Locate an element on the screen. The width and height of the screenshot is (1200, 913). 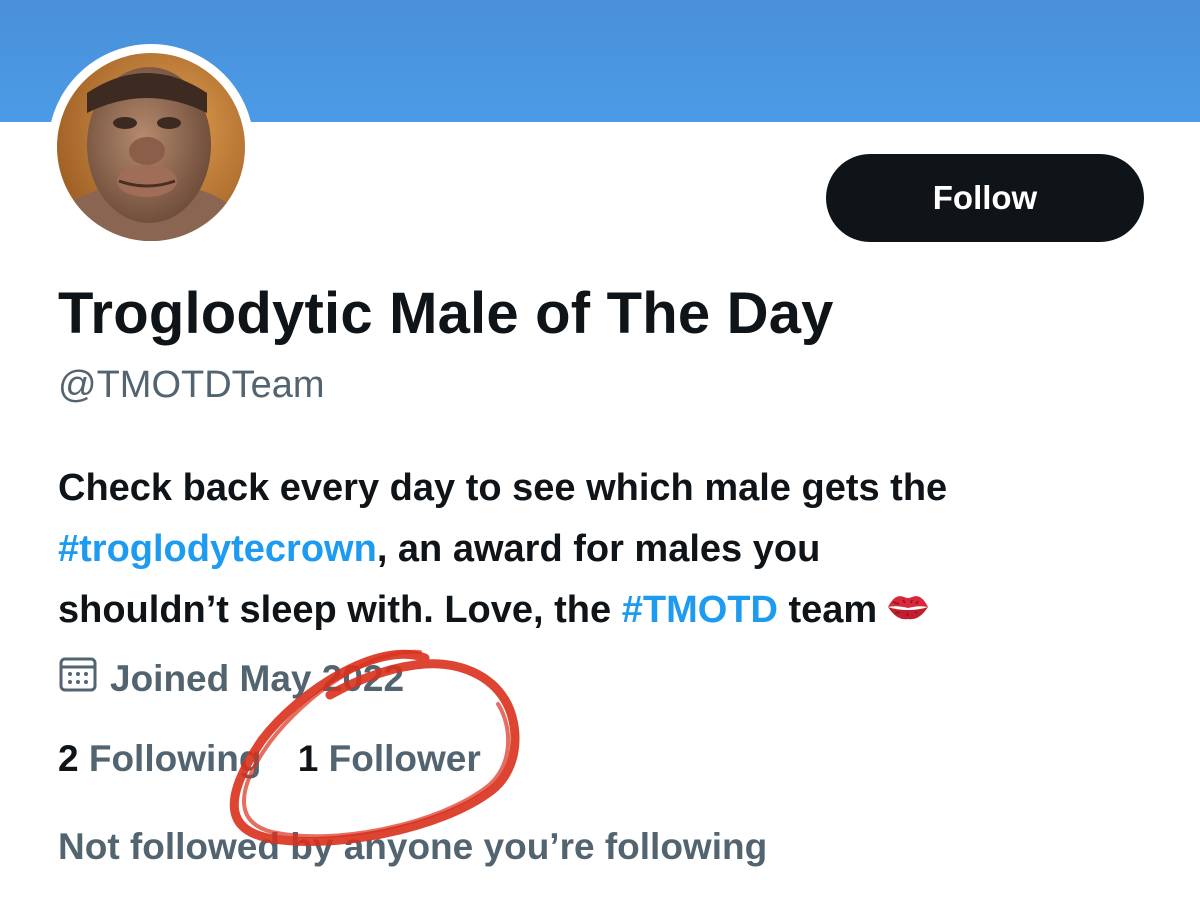
kiss-lips-icon is located at coordinates (908, 611).